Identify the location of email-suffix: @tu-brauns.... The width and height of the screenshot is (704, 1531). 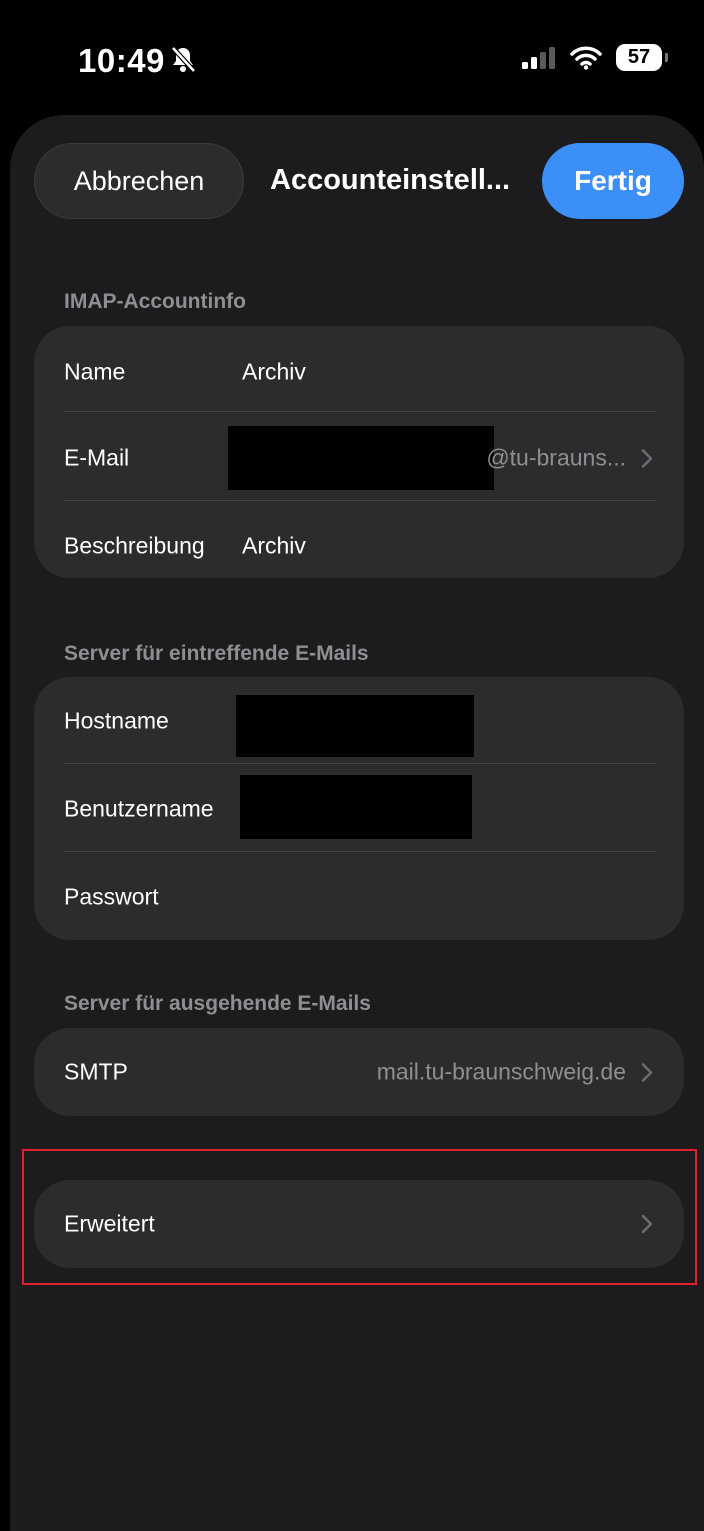
(556, 457).